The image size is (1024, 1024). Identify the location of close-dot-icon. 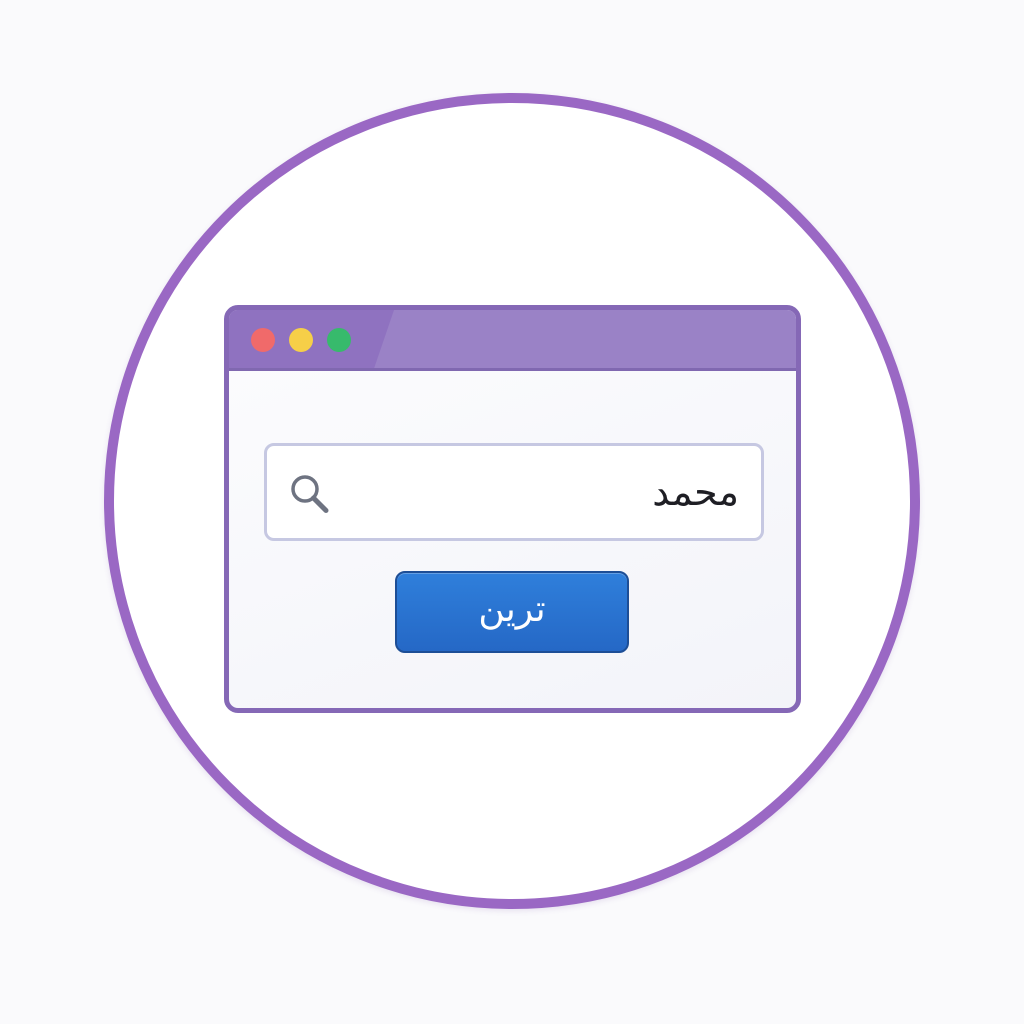
(263, 340).